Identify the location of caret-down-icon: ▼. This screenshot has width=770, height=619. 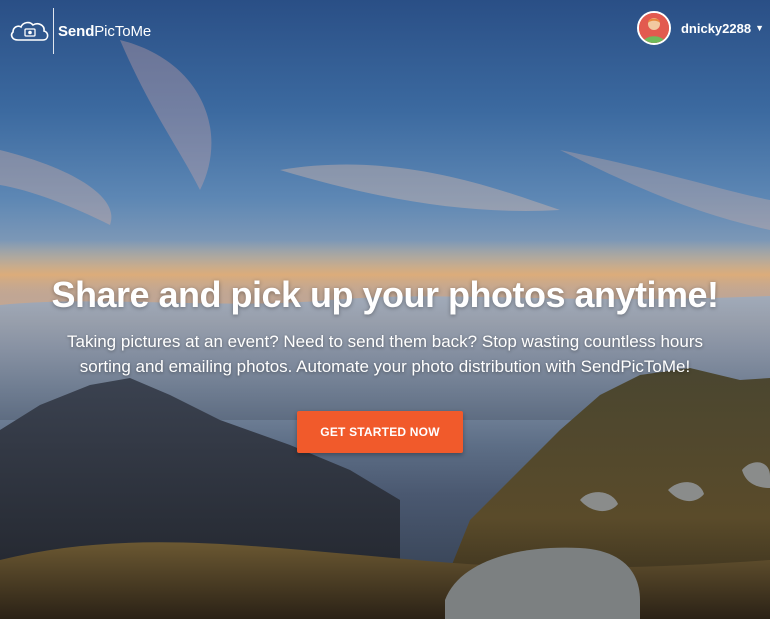
(759, 28).